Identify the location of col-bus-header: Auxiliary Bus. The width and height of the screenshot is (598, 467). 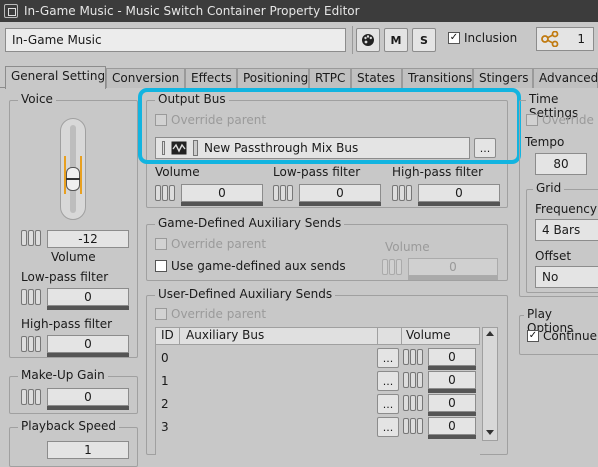
(279, 336).